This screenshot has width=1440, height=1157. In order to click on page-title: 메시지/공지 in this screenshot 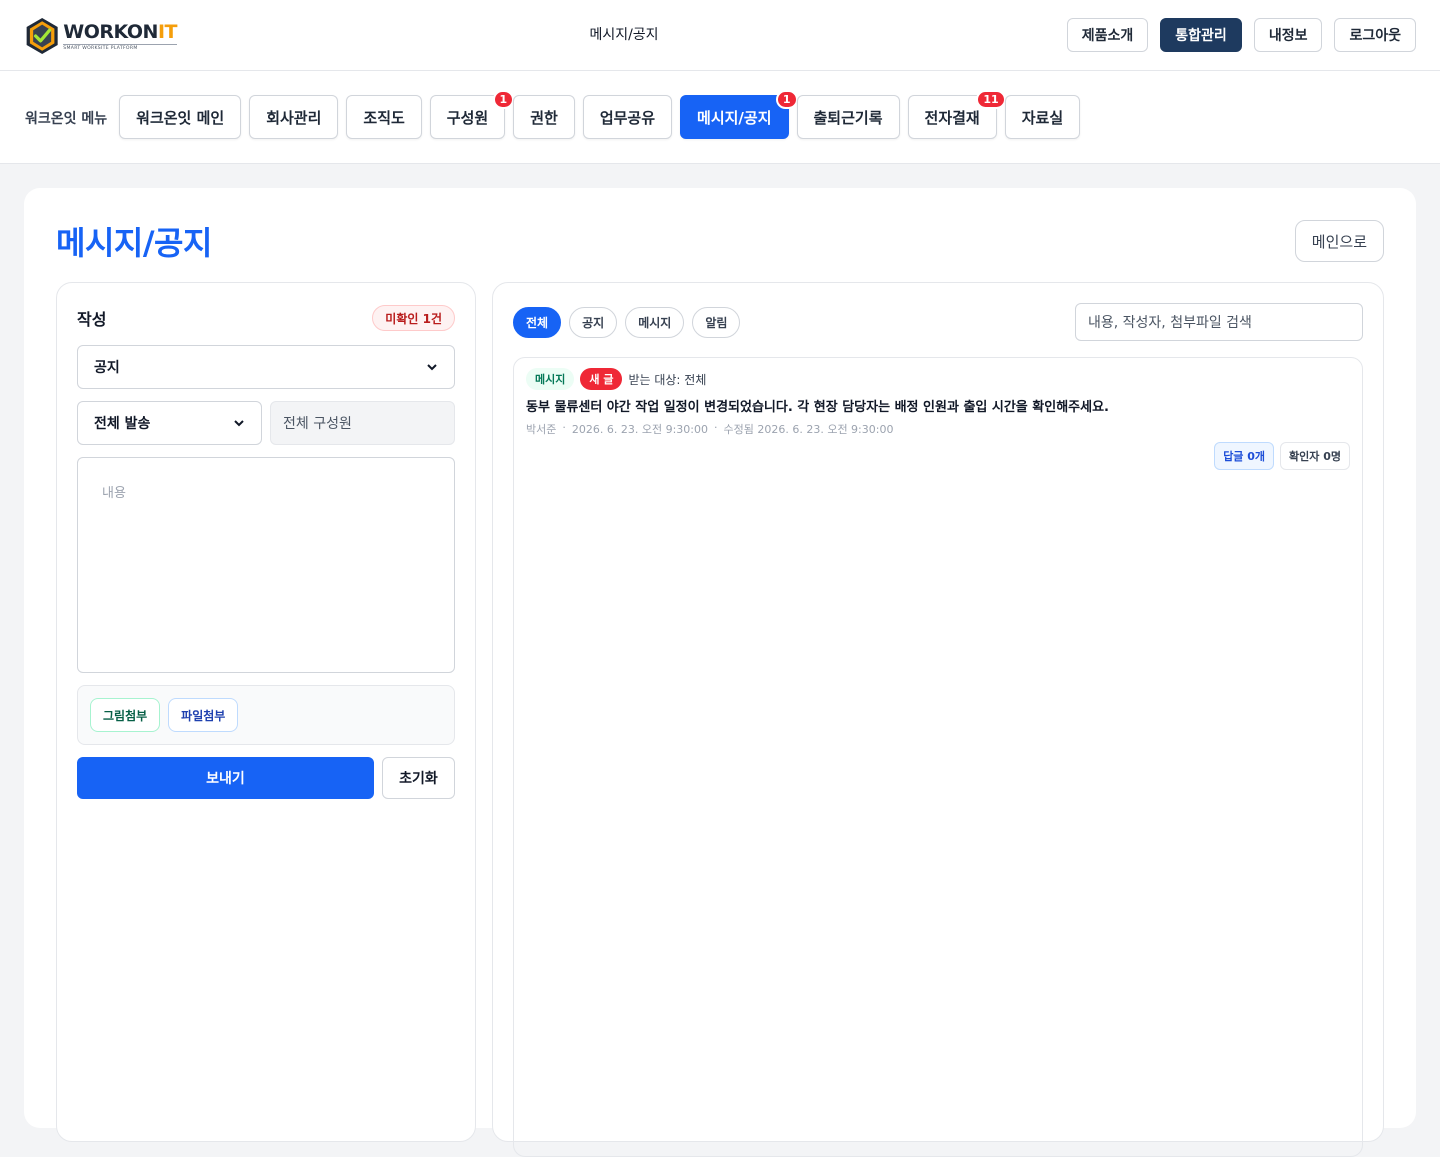, I will do `click(134, 243)`.